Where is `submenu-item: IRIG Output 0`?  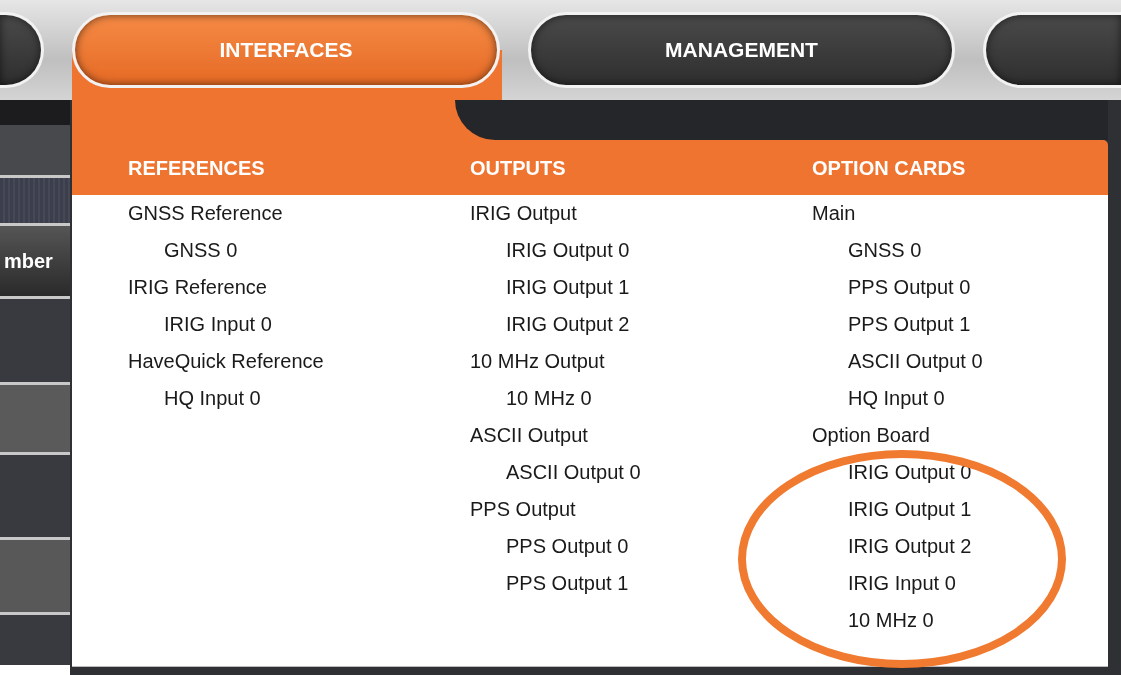
submenu-item: IRIG Output 0 is located at coordinates (568, 250).